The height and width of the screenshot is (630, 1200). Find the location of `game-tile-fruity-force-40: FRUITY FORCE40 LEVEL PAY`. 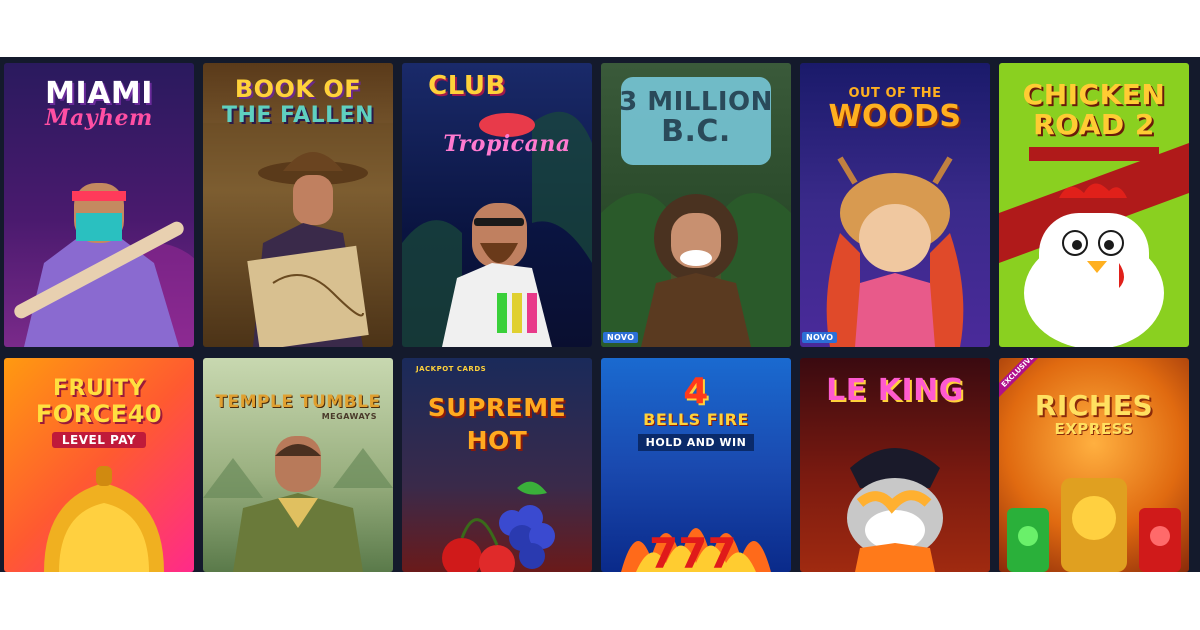

game-tile-fruity-force-40: FRUITY FORCE40 LEVEL PAY is located at coordinates (99, 465).